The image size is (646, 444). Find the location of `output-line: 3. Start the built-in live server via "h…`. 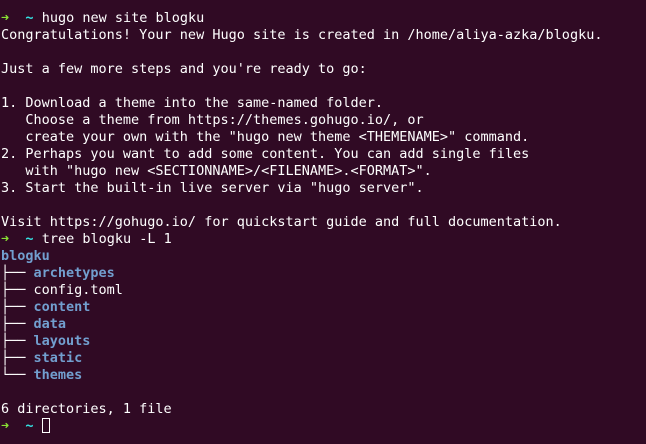

output-line: 3. Start the built-in live server via "h… is located at coordinates (212, 188).